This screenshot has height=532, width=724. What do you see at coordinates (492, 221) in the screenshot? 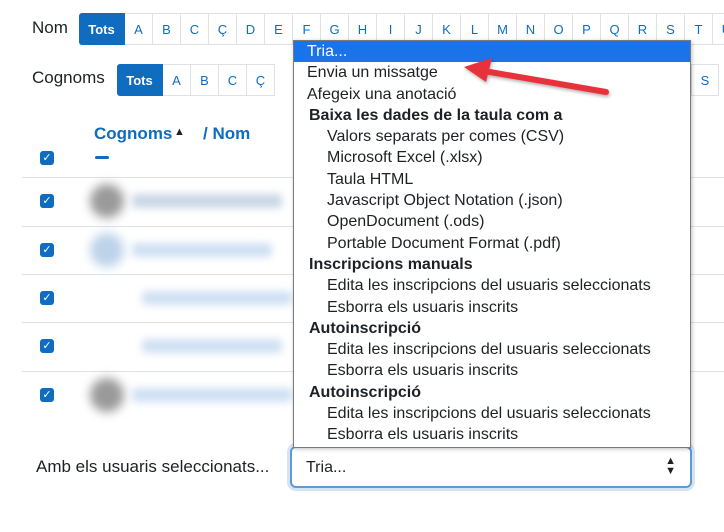
I see `option-download-ods: OpenDocument (.ods)` at bounding box center [492, 221].